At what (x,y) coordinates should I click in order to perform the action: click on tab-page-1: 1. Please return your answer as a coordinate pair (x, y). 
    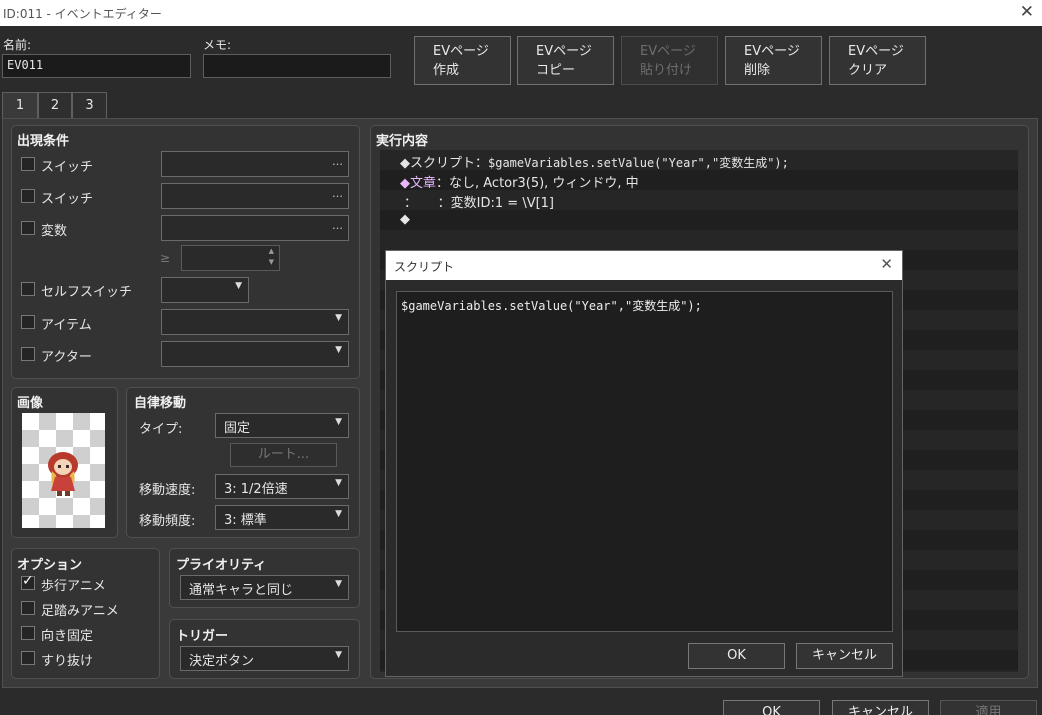
    Looking at the image, I should click on (20, 105).